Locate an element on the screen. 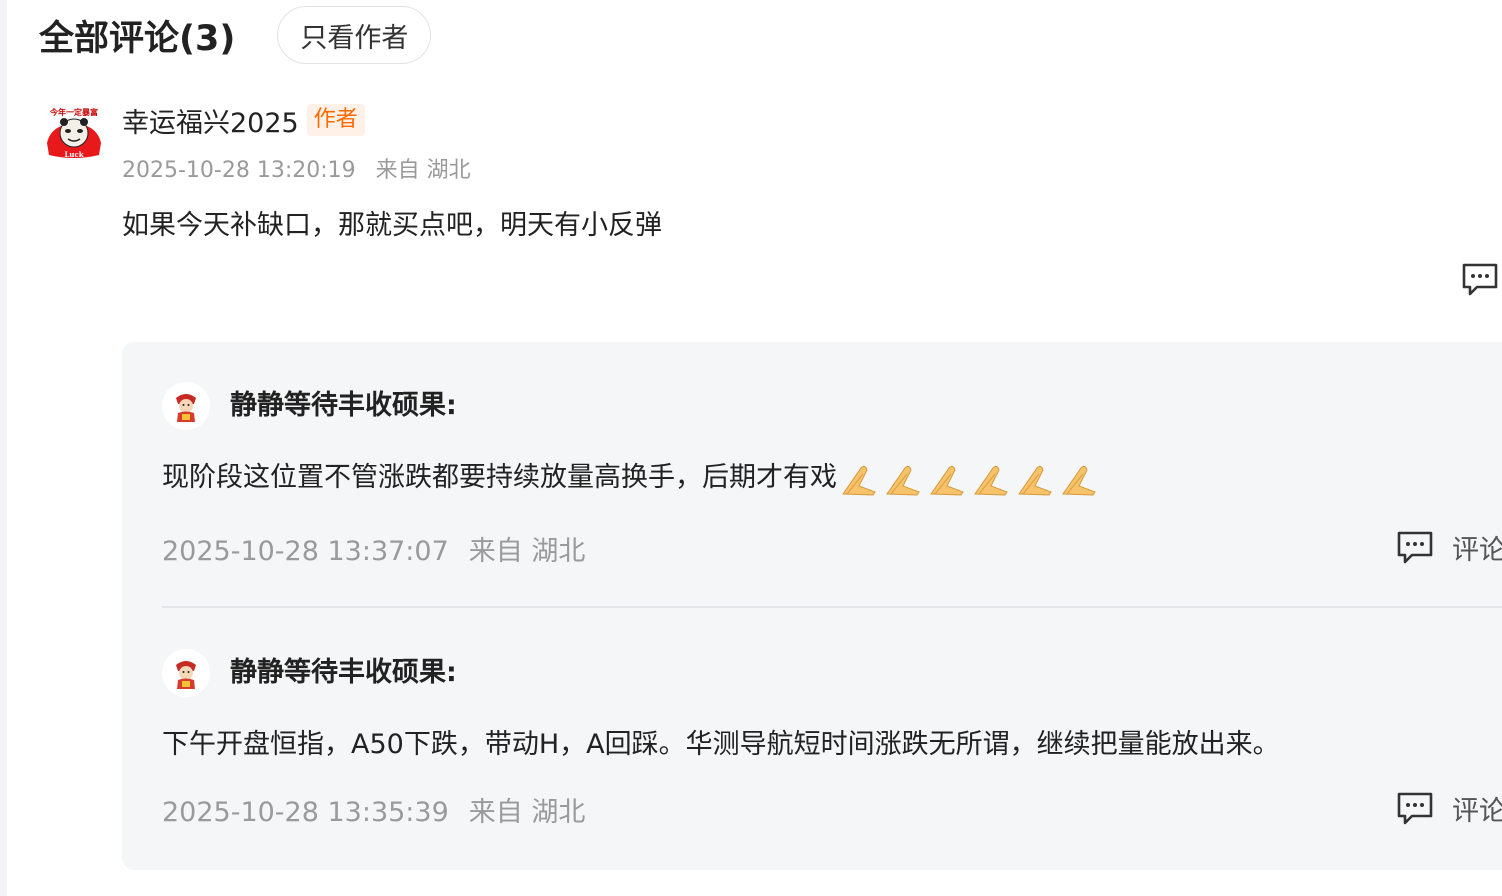 The width and height of the screenshot is (1502, 896). comments-title: 全部评论(3) is located at coordinates (137, 38).